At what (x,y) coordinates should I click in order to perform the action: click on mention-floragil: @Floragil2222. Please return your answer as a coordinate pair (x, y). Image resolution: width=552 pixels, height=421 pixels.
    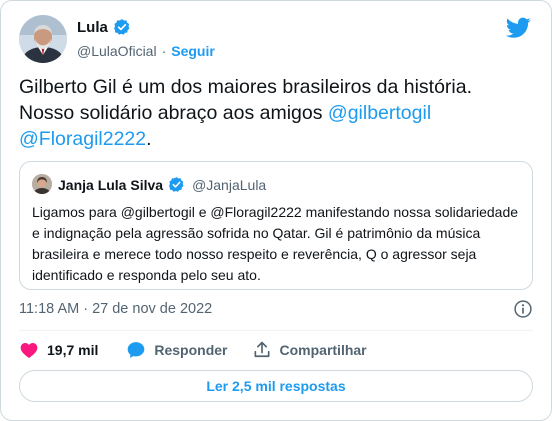
    Looking at the image, I should click on (82, 139).